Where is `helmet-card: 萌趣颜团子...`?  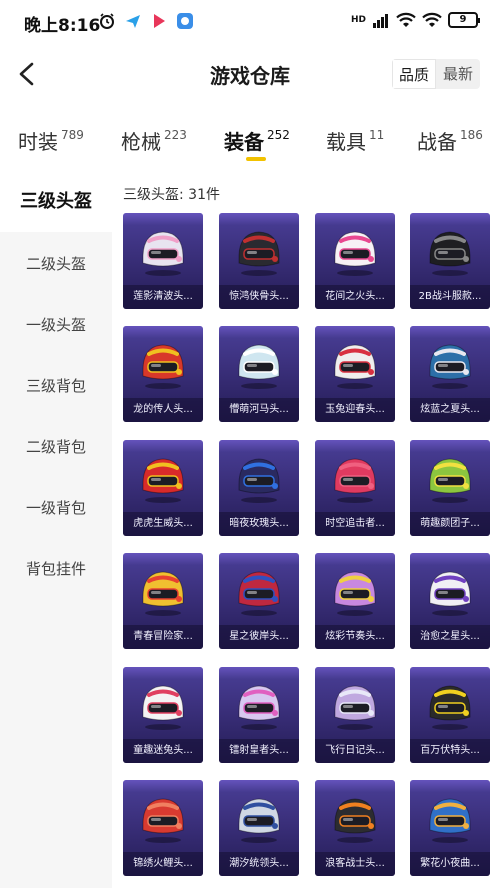 helmet-card: 萌趣颜团子... is located at coordinates (450, 488).